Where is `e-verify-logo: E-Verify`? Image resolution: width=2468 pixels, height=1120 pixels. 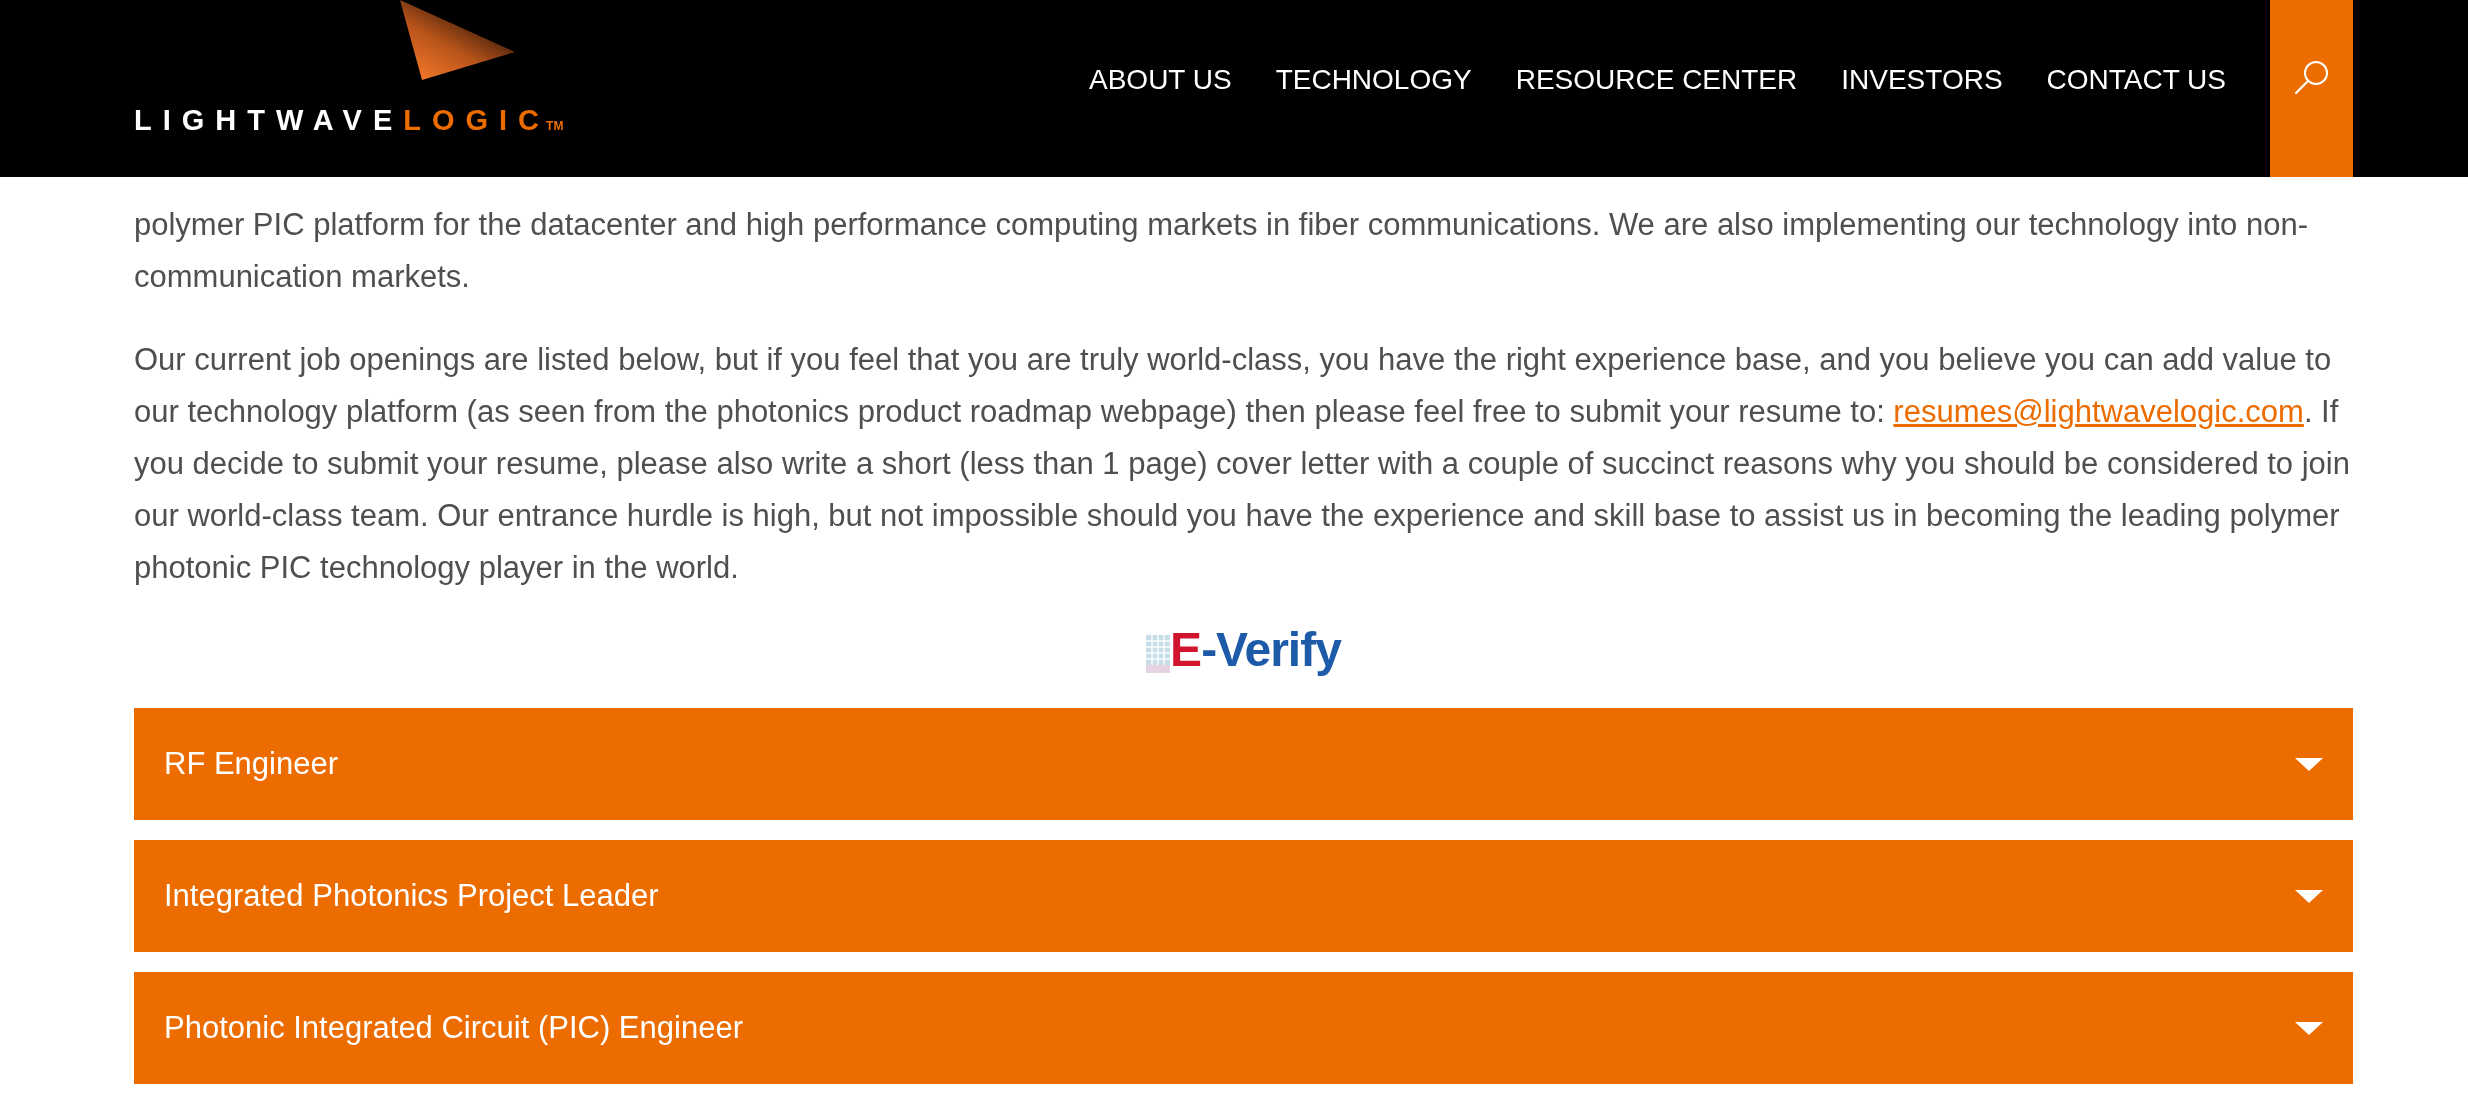
e-verify-logo: E-Verify is located at coordinates (1255, 650).